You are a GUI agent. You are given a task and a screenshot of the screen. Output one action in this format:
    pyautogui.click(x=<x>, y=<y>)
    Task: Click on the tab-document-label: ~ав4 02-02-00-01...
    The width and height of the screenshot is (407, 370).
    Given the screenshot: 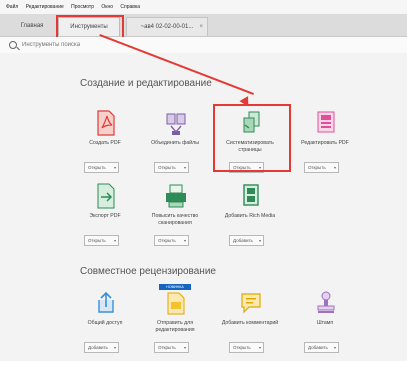 What is the action you would take?
    pyautogui.click(x=167, y=27)
    